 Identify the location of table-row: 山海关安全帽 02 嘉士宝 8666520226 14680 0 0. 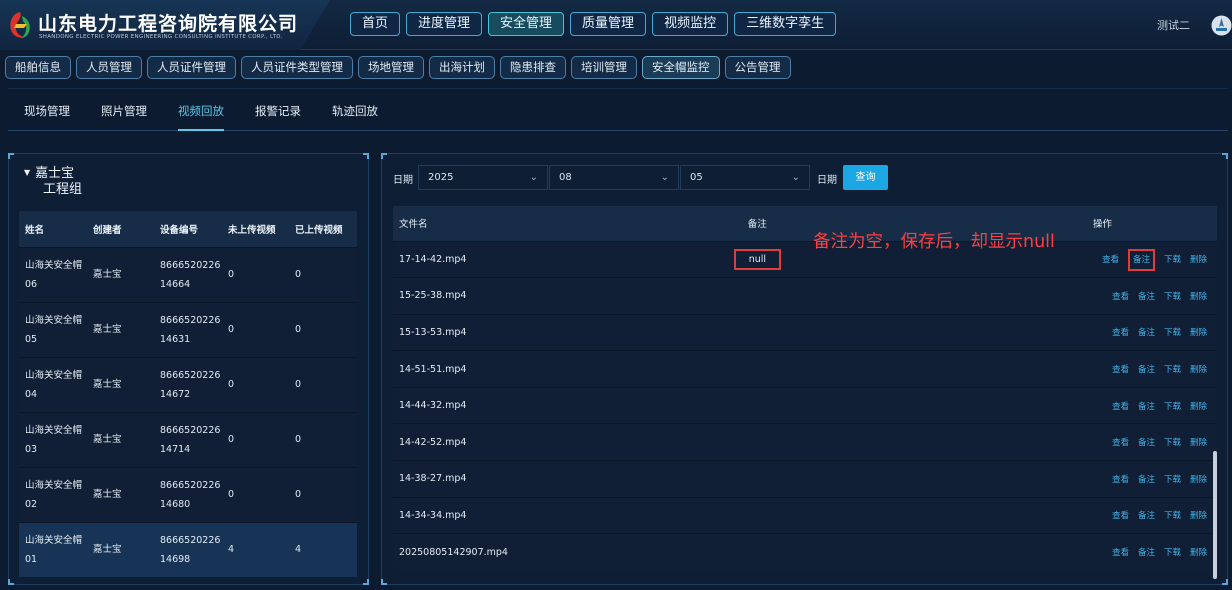
(188, 494).